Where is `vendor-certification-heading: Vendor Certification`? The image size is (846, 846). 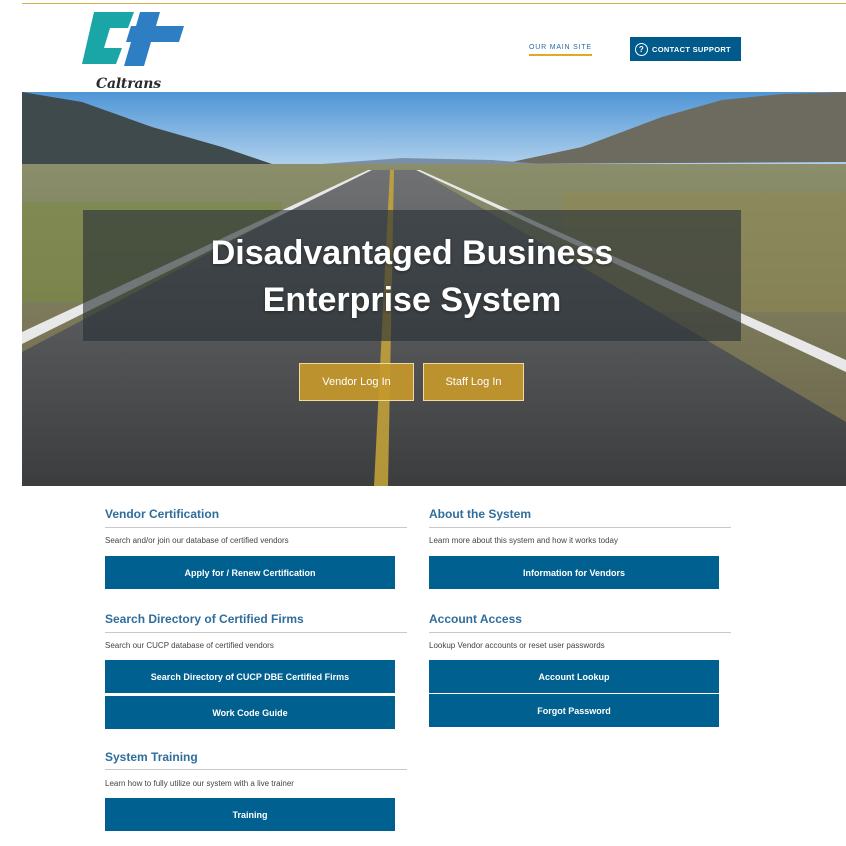
vendor-certification-heading: Vendor Certification is located at coordinates (162, 514).